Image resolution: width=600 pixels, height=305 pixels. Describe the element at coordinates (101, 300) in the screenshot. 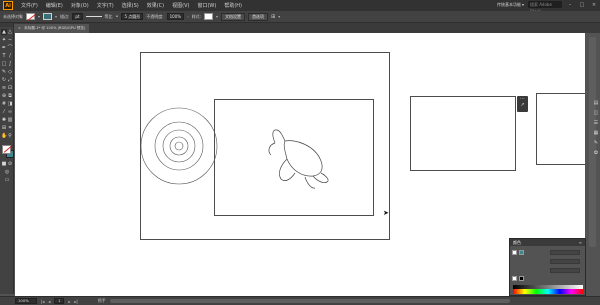

I see `current-tool-status: 抓手` at that location.